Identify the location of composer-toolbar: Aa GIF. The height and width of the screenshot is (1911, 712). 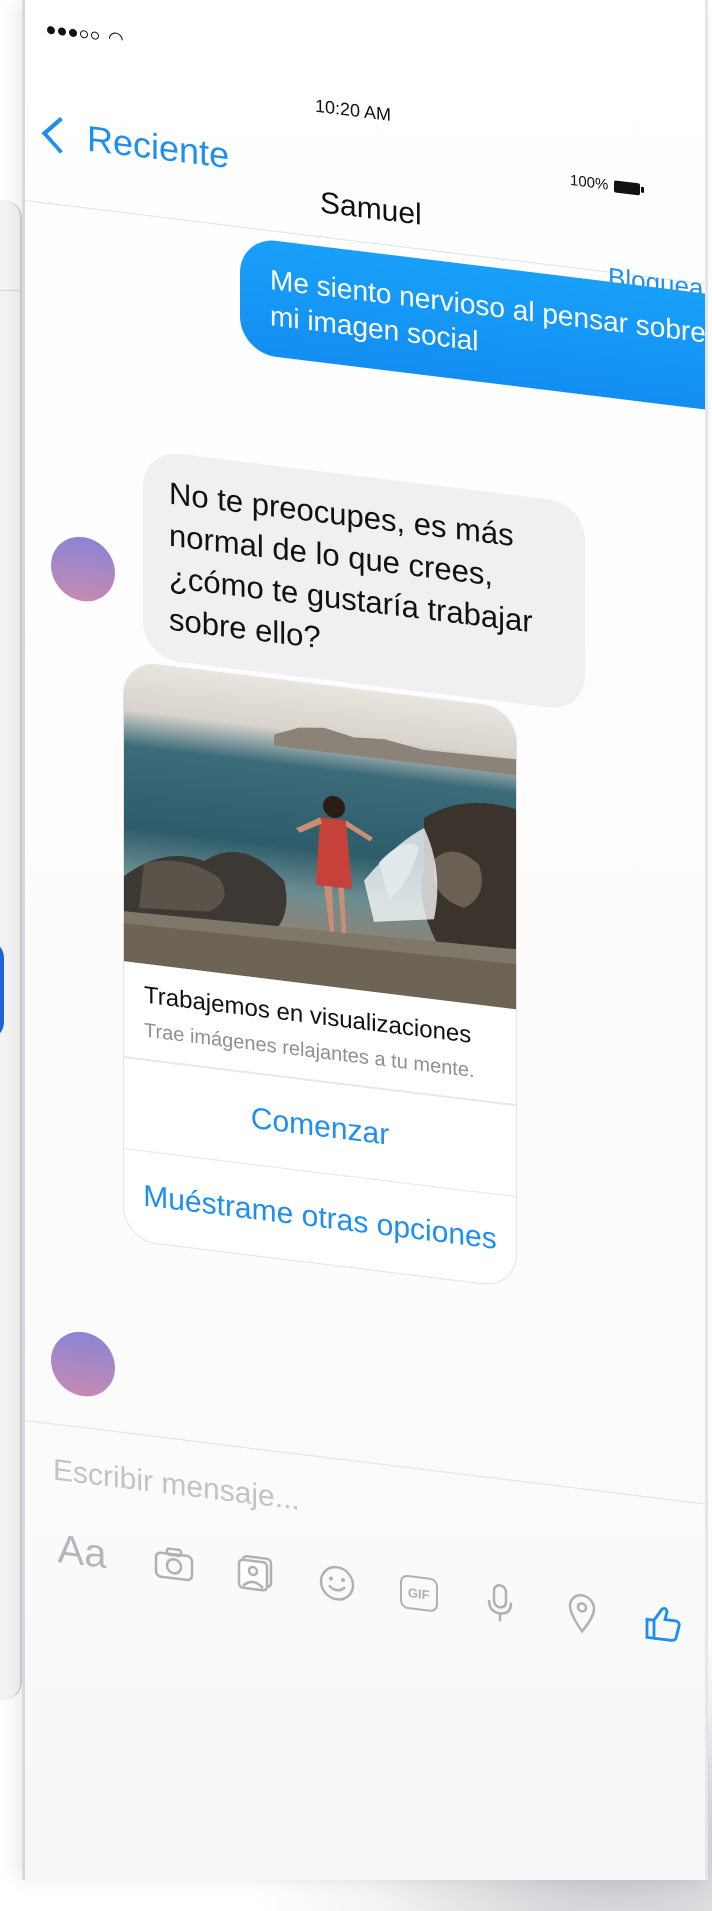
(367, 1587).